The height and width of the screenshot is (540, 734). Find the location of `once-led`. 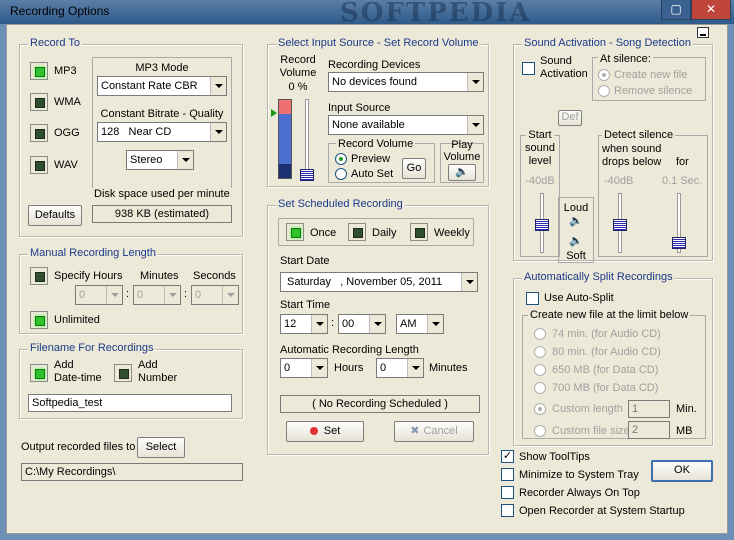

once-led is located at coordinates (295, 232).